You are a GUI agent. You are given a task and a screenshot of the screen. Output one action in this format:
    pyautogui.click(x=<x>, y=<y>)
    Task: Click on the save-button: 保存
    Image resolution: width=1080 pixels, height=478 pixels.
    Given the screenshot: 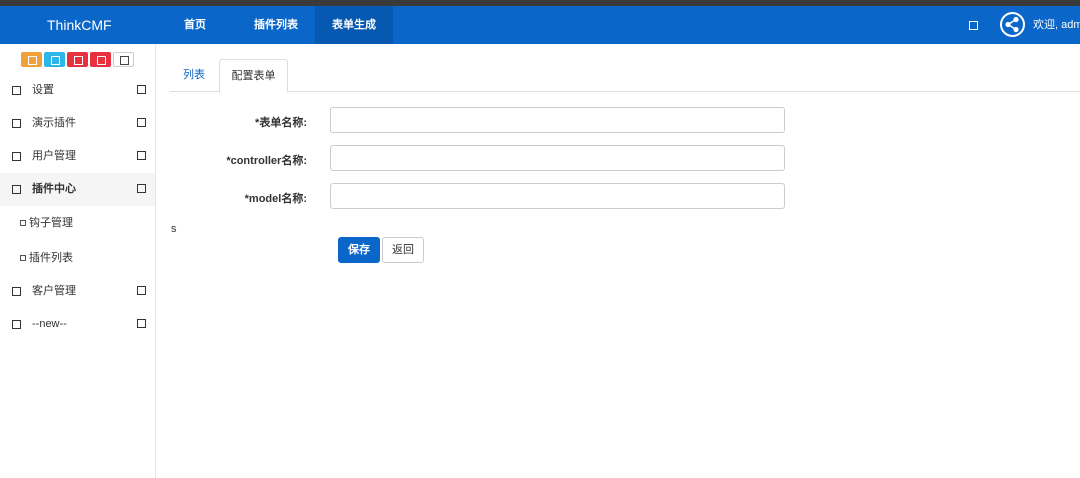 What is the action you would take?
    pyautogui.click(x=359, y=250)
    